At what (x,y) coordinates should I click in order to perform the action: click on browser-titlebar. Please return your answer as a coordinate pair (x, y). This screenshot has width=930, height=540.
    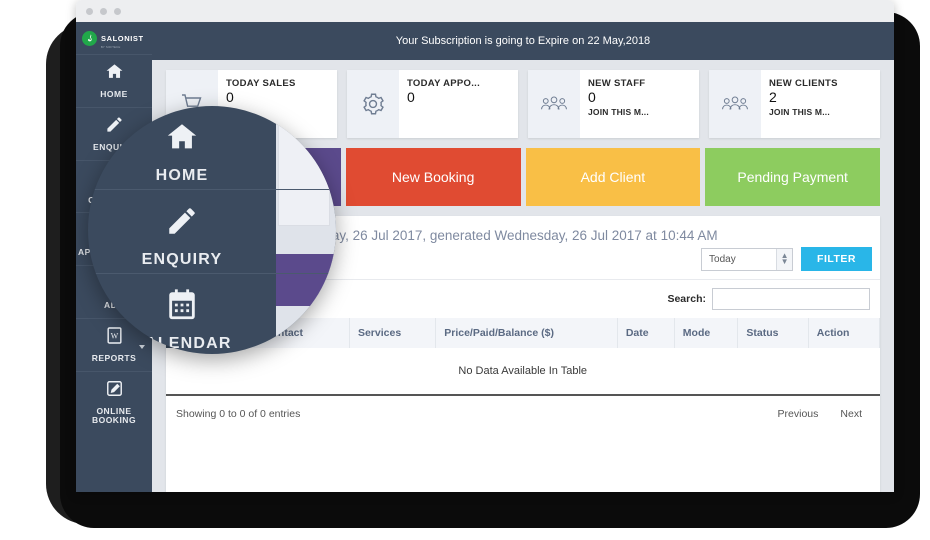
    Looking at the image, I should click on (485, 11).